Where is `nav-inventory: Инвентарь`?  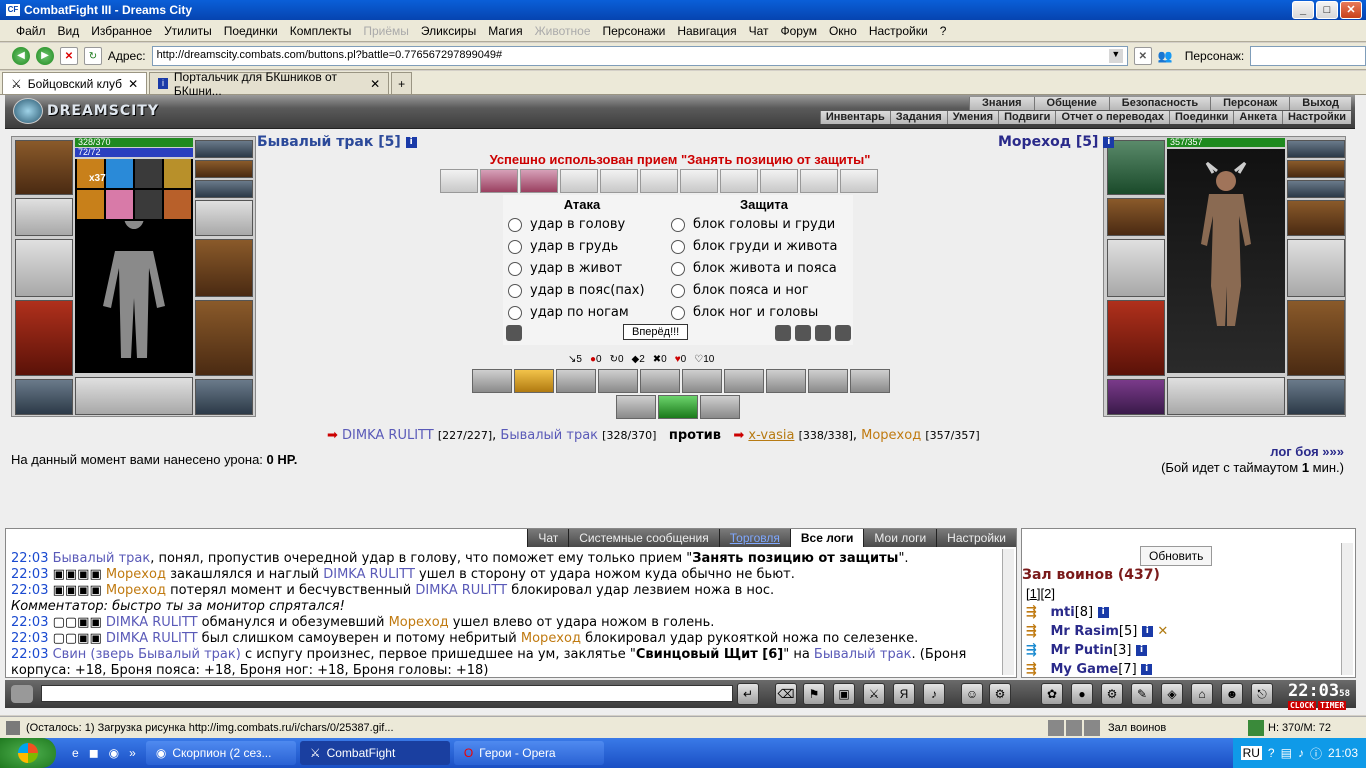 nav-inventory: Инвентарь is located at coordinates (854, 117).